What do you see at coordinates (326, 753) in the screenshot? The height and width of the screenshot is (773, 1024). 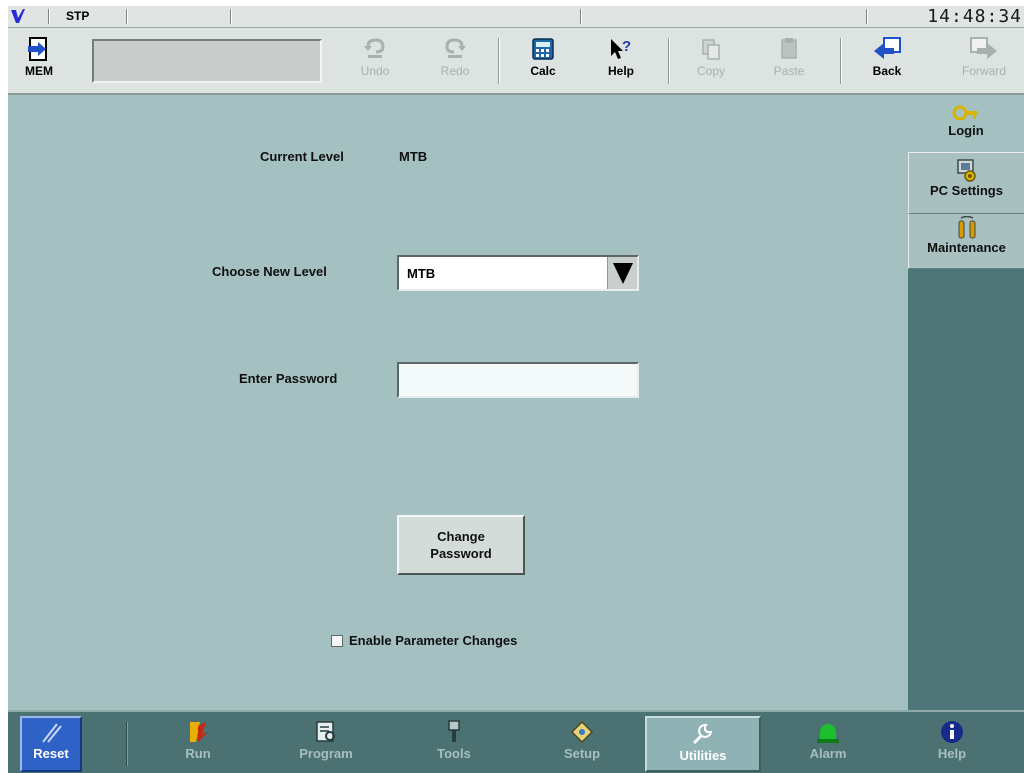 I see `program-label: Program` at bounding box center [326, 753].